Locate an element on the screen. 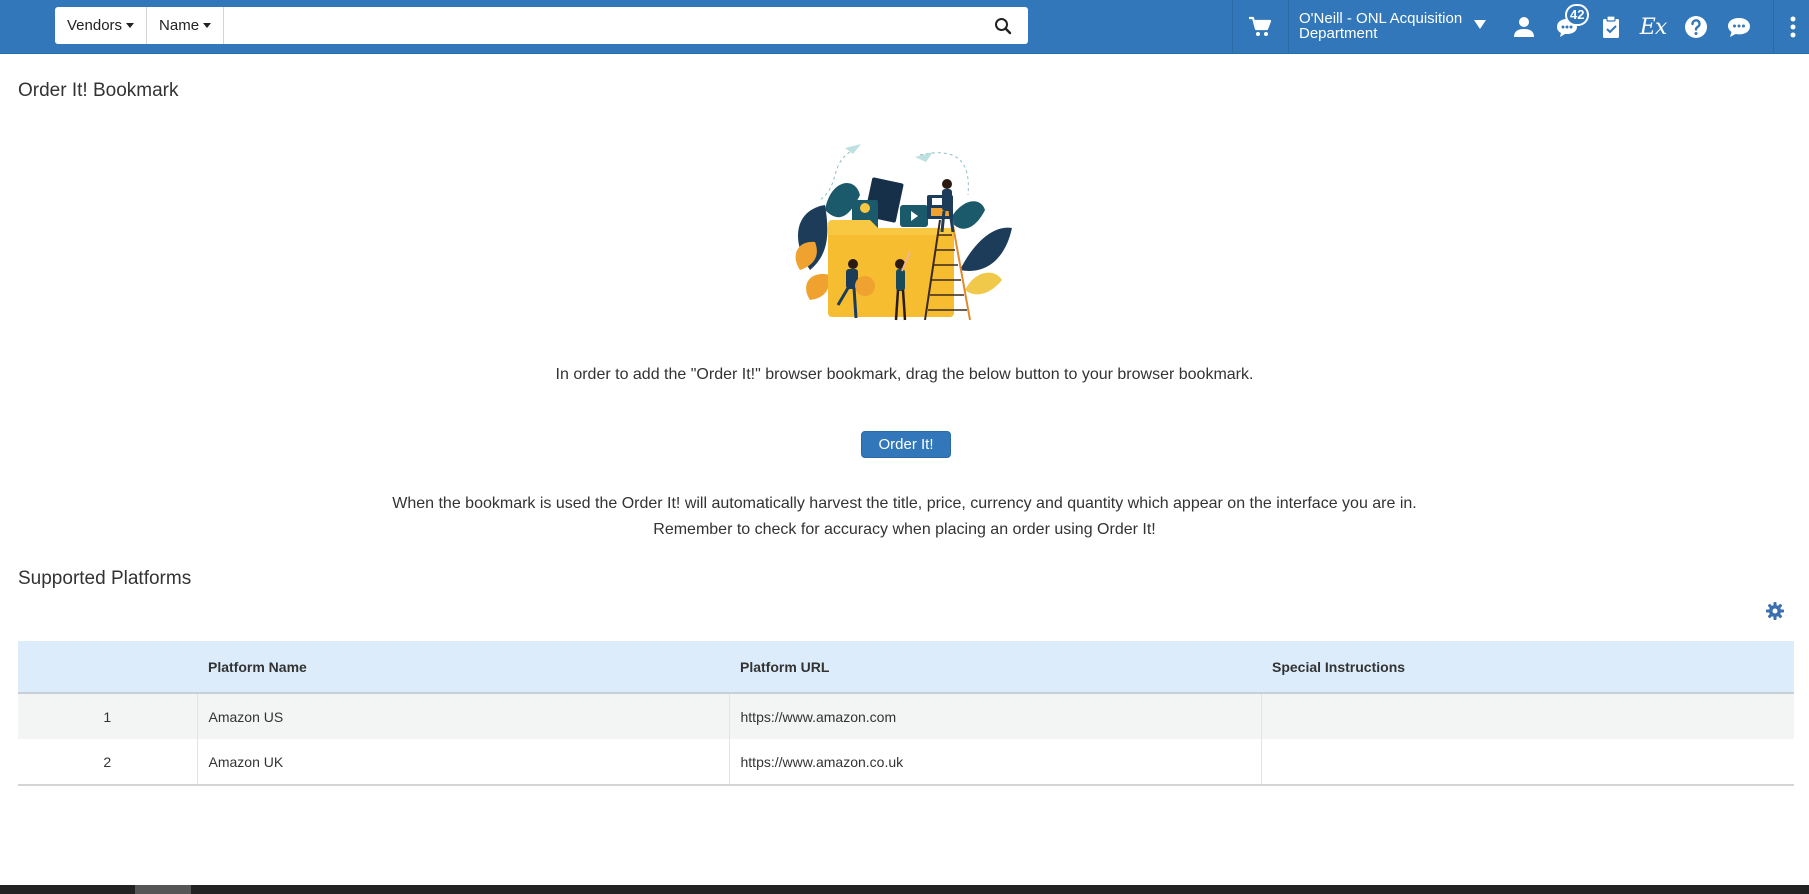 This screenshot has height=894, width=1809. tasks-icon is located at coordinates (1611, 26).